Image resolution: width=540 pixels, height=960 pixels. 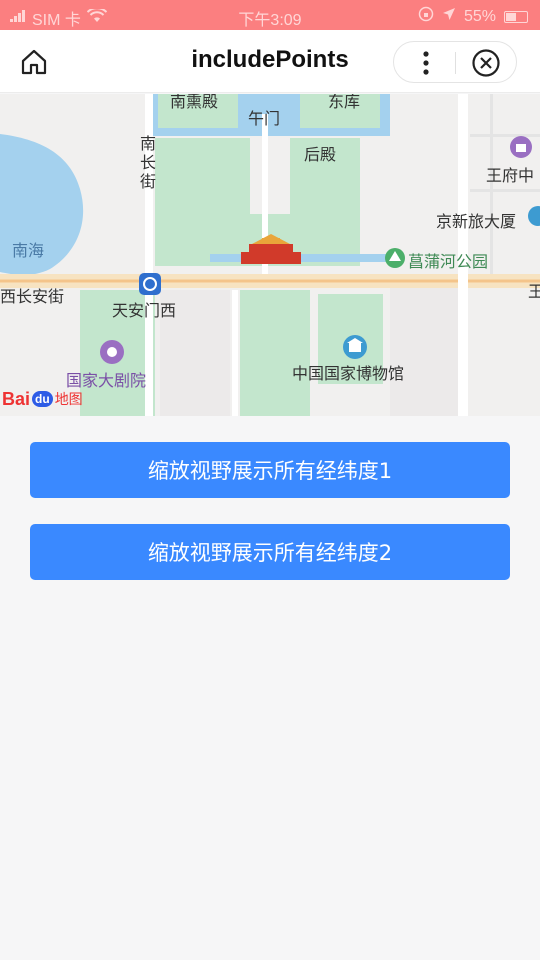 I want to click on map-label: 后殿, so click(x=320, y=154).